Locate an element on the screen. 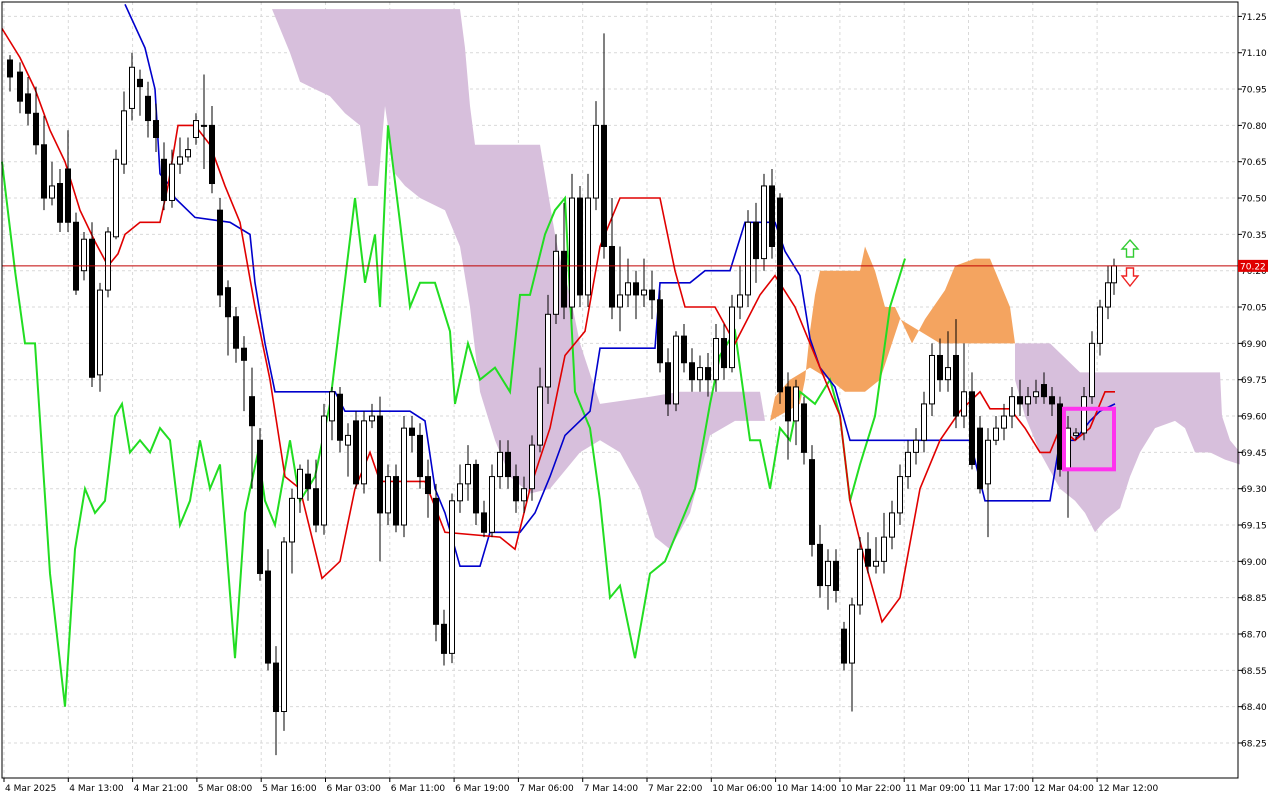  x-tick-label: 5 Mar 16:00 is located at coordinates (289, 789).